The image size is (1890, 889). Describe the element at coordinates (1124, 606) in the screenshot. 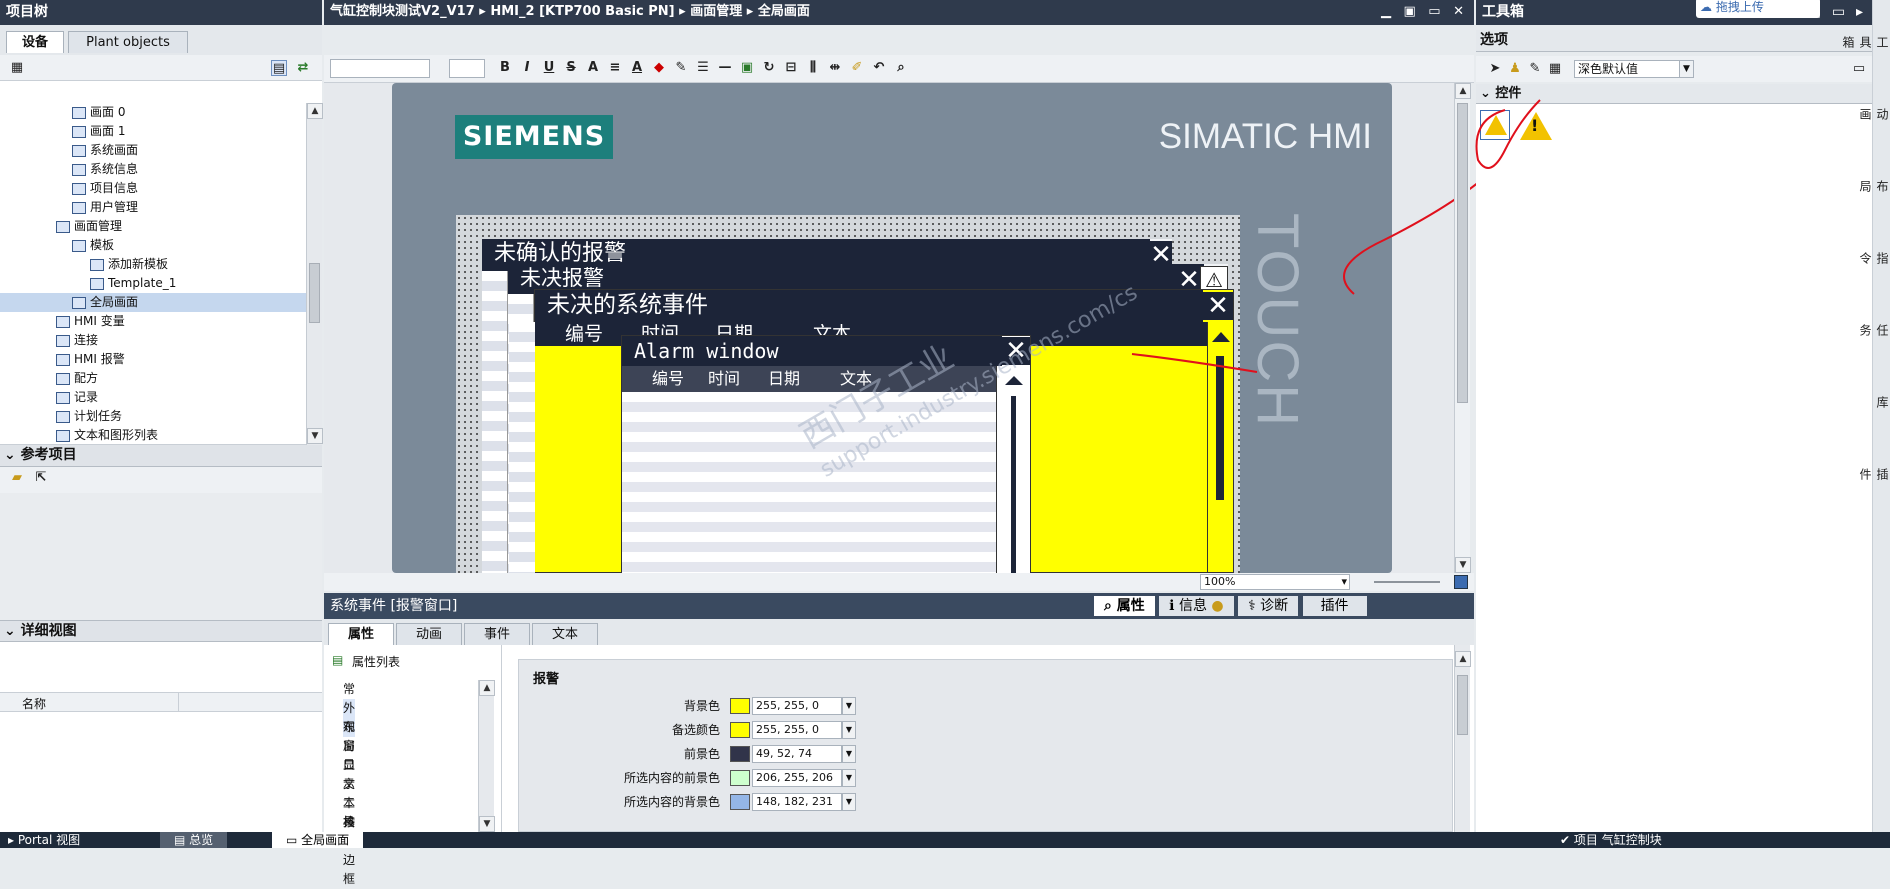

I see `tab-properties-main: ⌕ 属性` at that location.